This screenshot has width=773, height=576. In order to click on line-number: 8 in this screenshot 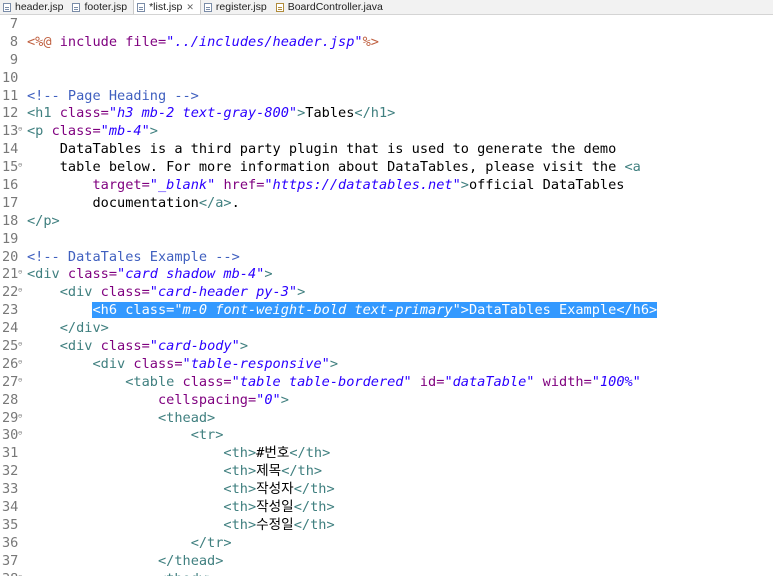, I will do `click(13, 41)`.